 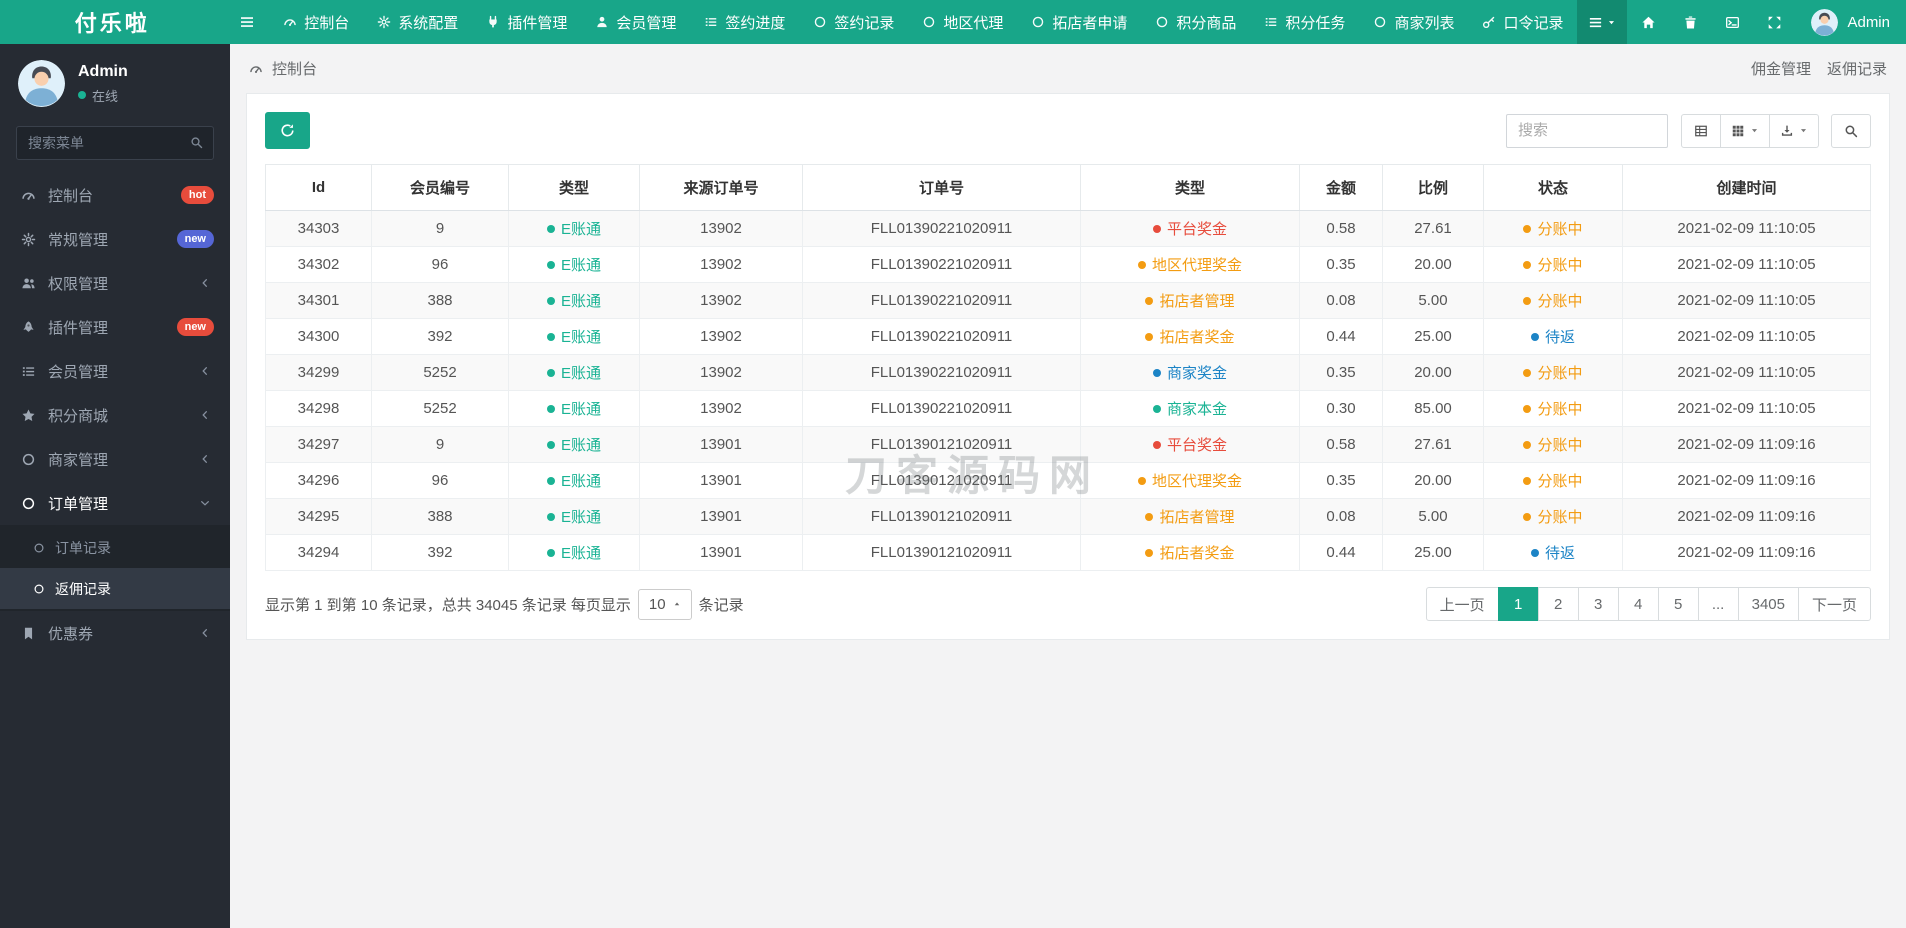 What do you see at coordinates (1690, 22) in the screenshot?
I see `clear-cache-button` at bounding box center [1690, 22].